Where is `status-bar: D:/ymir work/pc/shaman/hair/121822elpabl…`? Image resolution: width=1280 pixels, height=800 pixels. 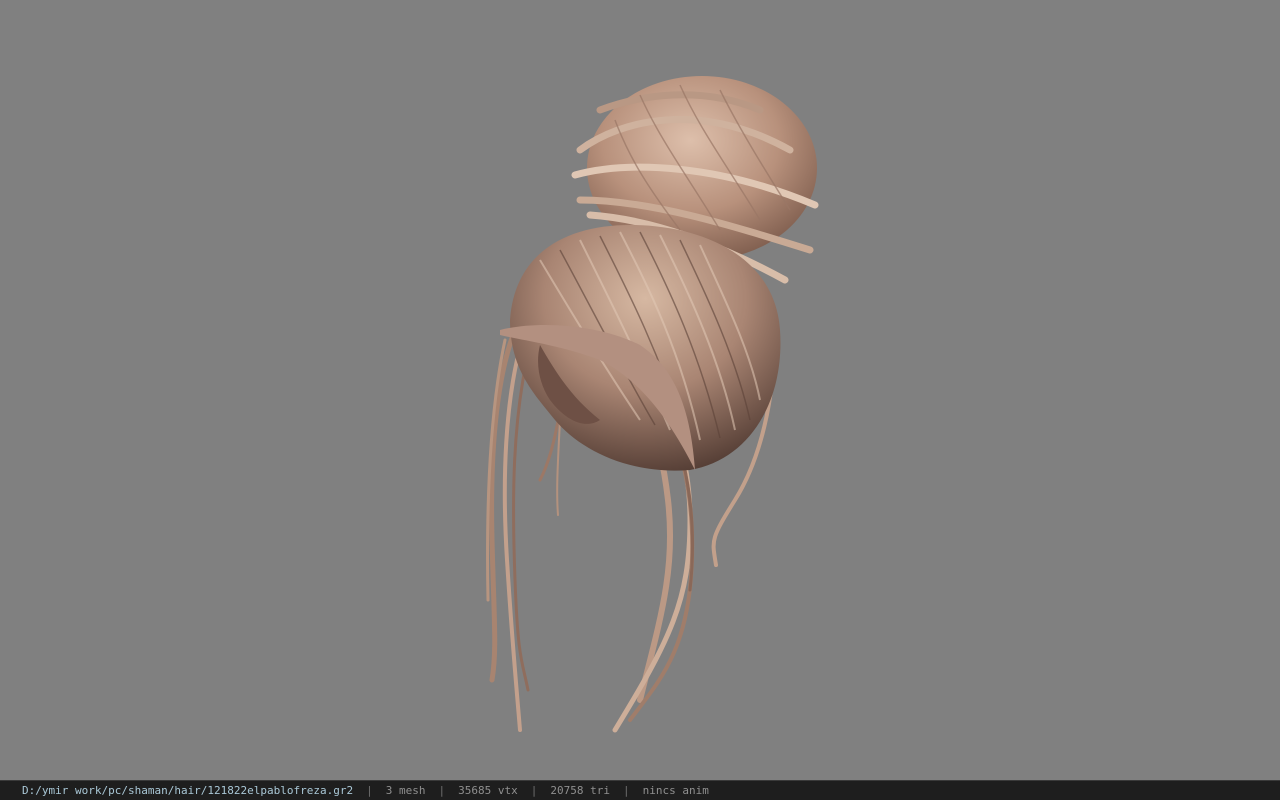 status-bar: D:/ymir work/pc/shaman/hair/121822elpabl… is located at coordinates (640, 790).